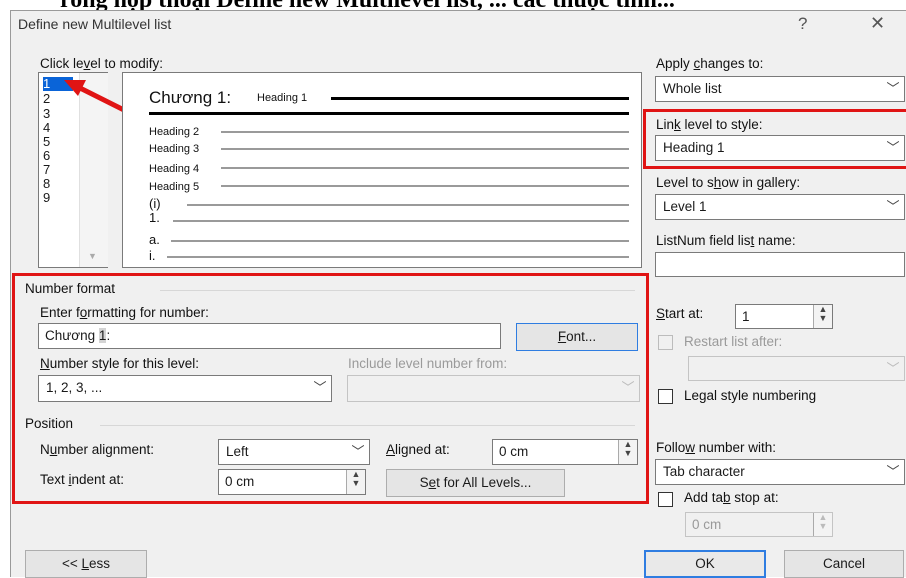 The image size is (906, 578). What do you see at coordinates (705, 564) in the screenshot?
I see `ok-button: OK` at bounding box center [705, 564].